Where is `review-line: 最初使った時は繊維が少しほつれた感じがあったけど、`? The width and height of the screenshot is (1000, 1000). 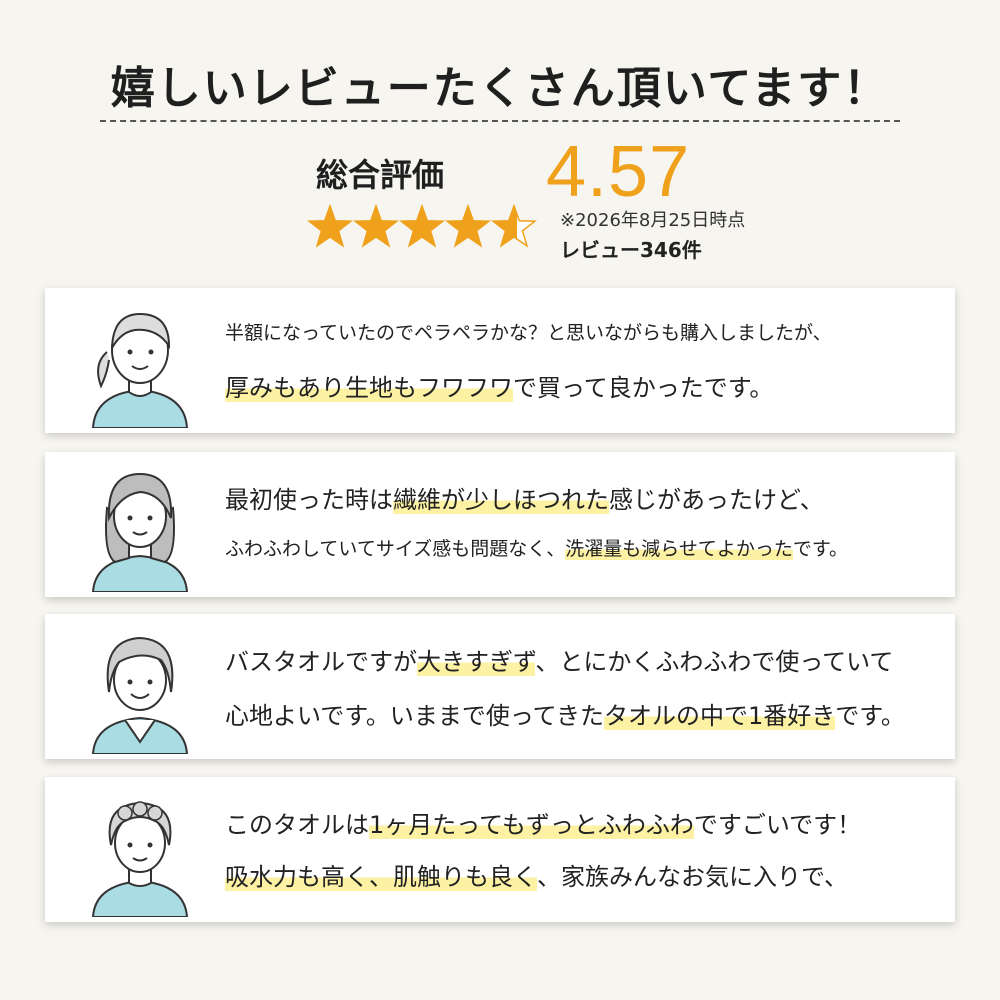
review-line: 最初使った時は繊維が少しほつれた感じがあったけど、 is located at coordinates (524, 497).